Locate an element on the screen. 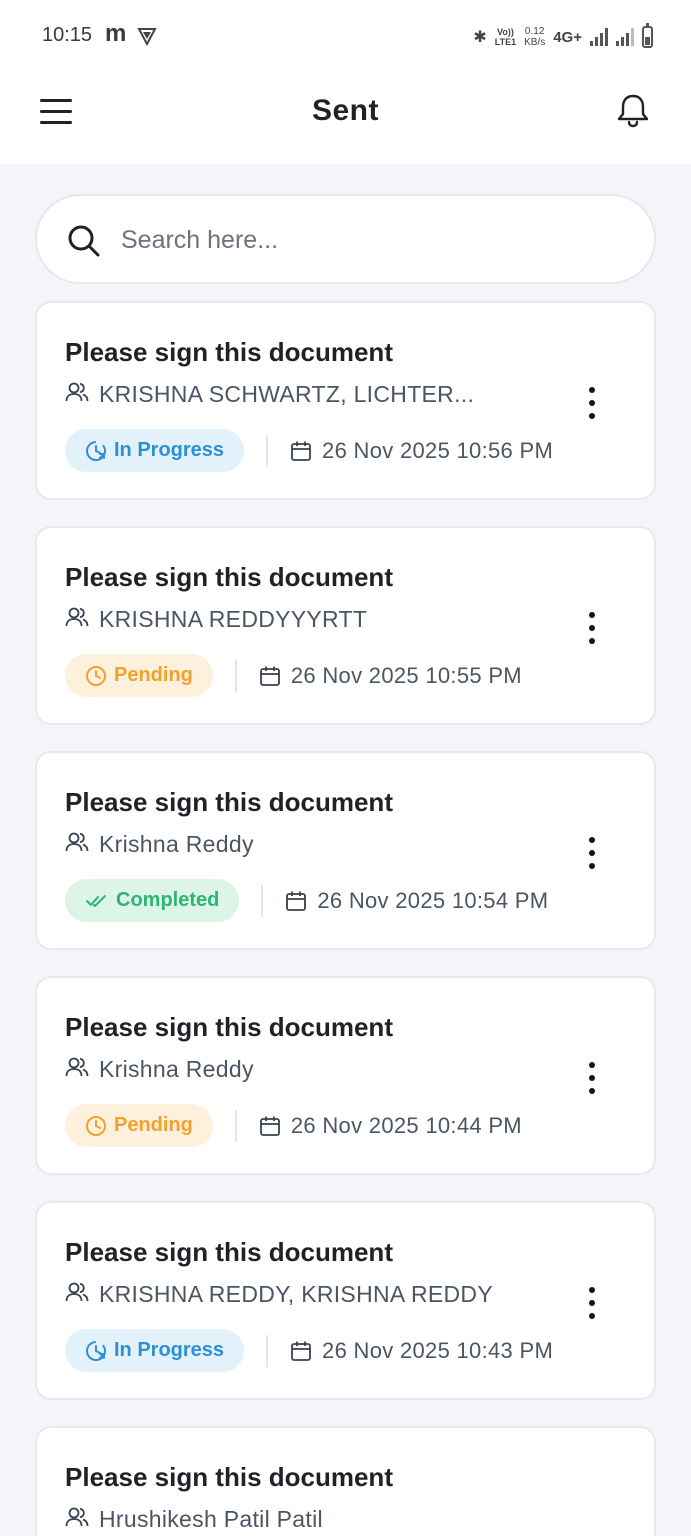 The width and height of the screenshot is (691, 1536). double-check-icon is located at coordinates (97, 901).